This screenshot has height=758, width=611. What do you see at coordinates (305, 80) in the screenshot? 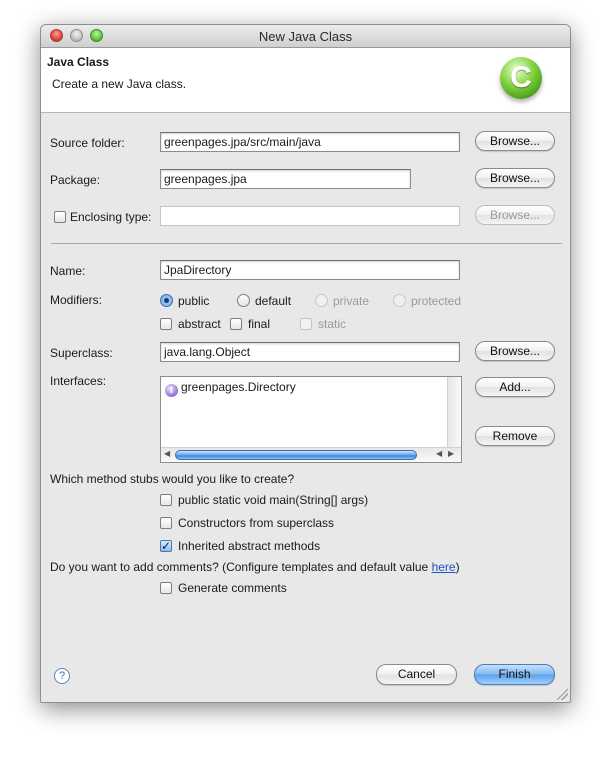
I see `dialog-header: Java Class Create a new Java class. C` at bounding box center [305, 80].